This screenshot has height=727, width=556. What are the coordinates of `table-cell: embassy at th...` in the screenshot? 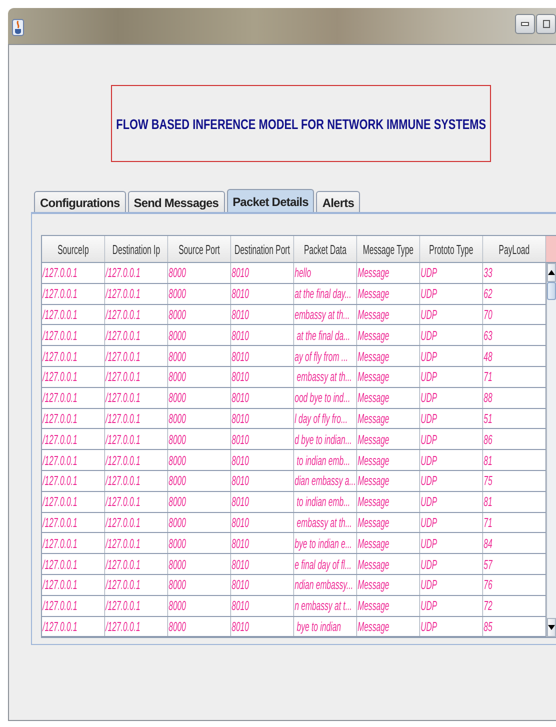 It's located at (325, 523).